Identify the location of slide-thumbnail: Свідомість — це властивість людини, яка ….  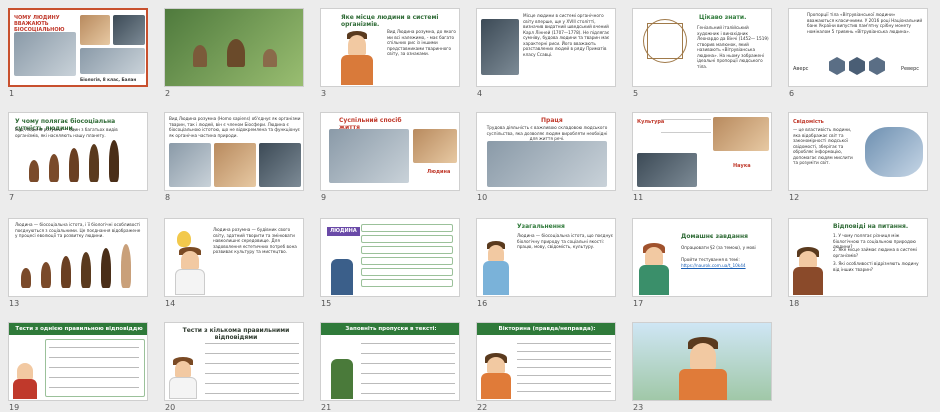
(858, 151).